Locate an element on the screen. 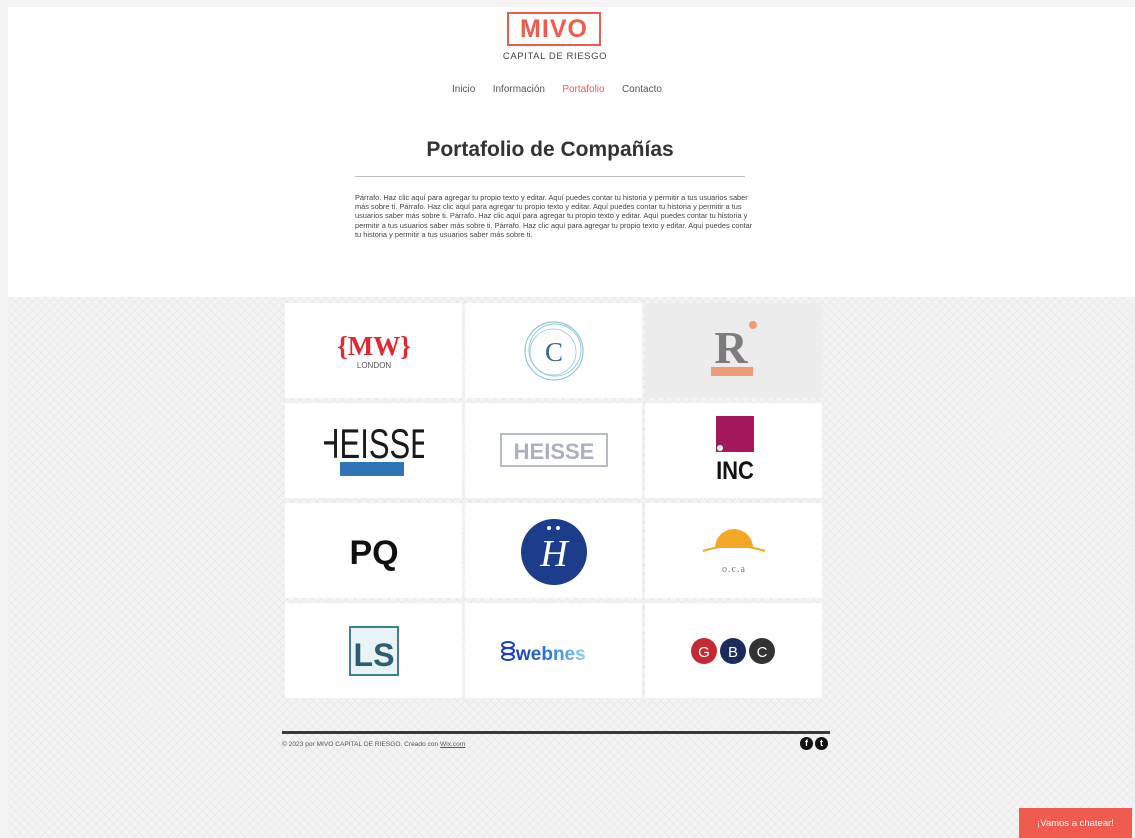  portfolio-tile-webnes: webnes is located at coordinates (553, 650).